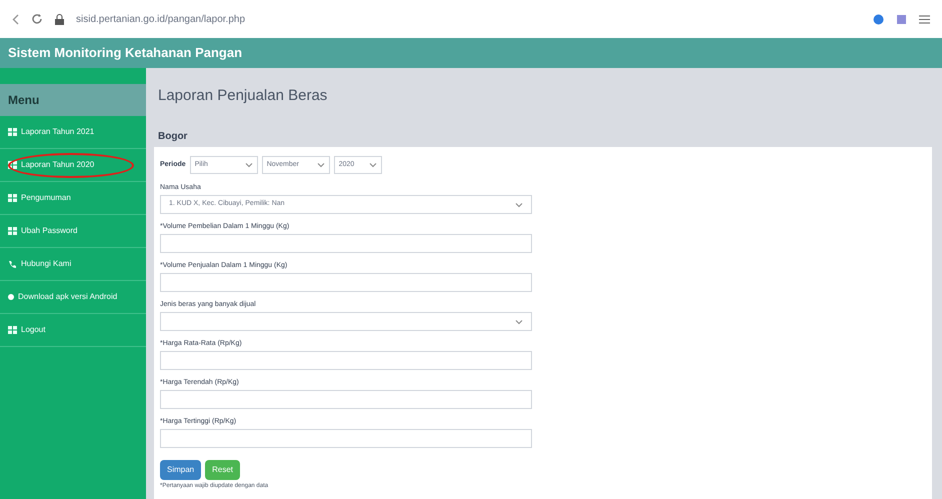  I want to click on lock-icon, so click(59, 19).